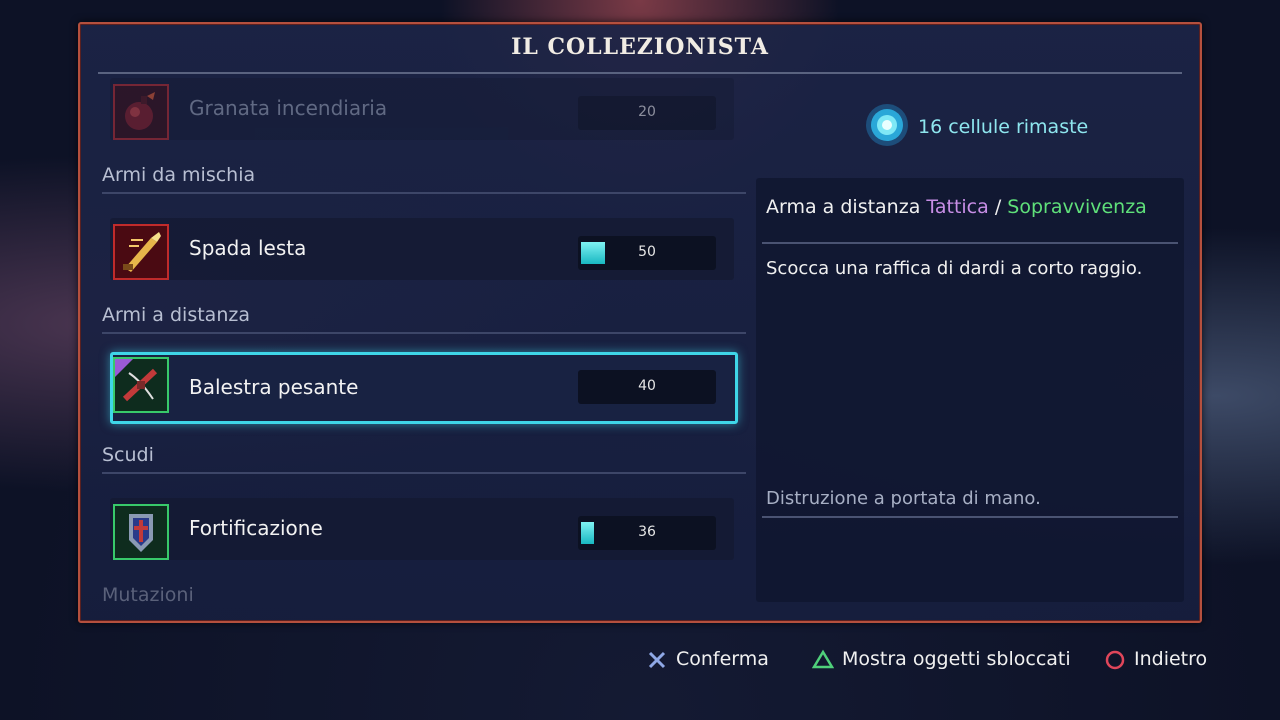 The image size is (1280, 720). I want to click on section-label: Armi a distanza, so click(176, 315).